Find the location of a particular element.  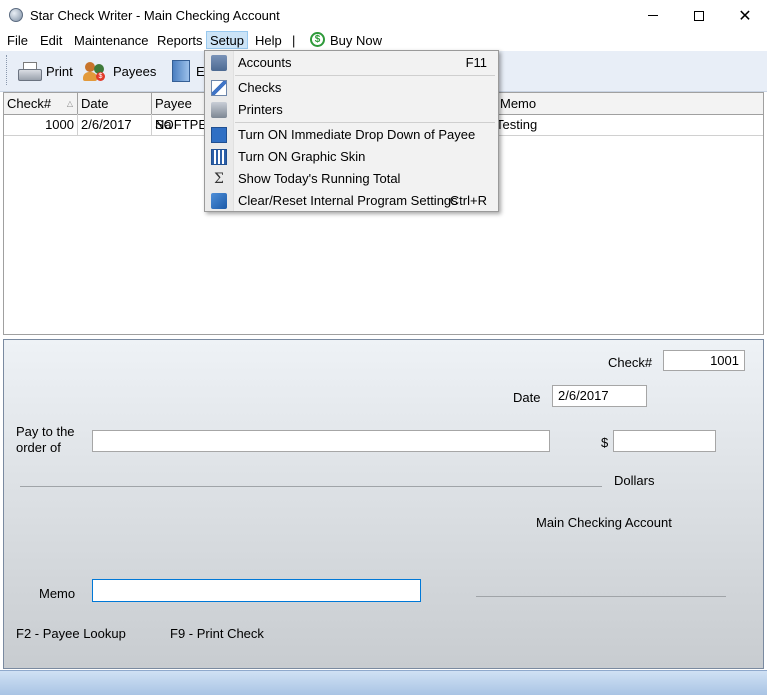

column-header-payee: Payee Na is located at coordinates (182, 112).